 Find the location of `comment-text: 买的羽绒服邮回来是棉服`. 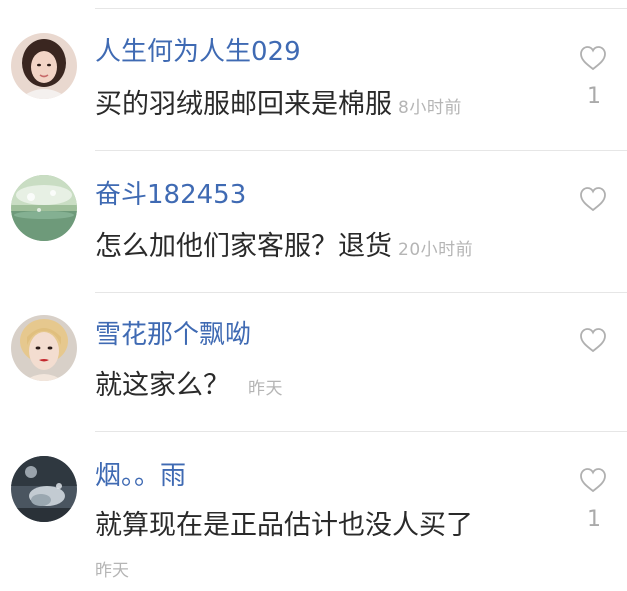

comment-text: 买的羽绒服邮回来是棉服 is located at coordinates (243, 104).